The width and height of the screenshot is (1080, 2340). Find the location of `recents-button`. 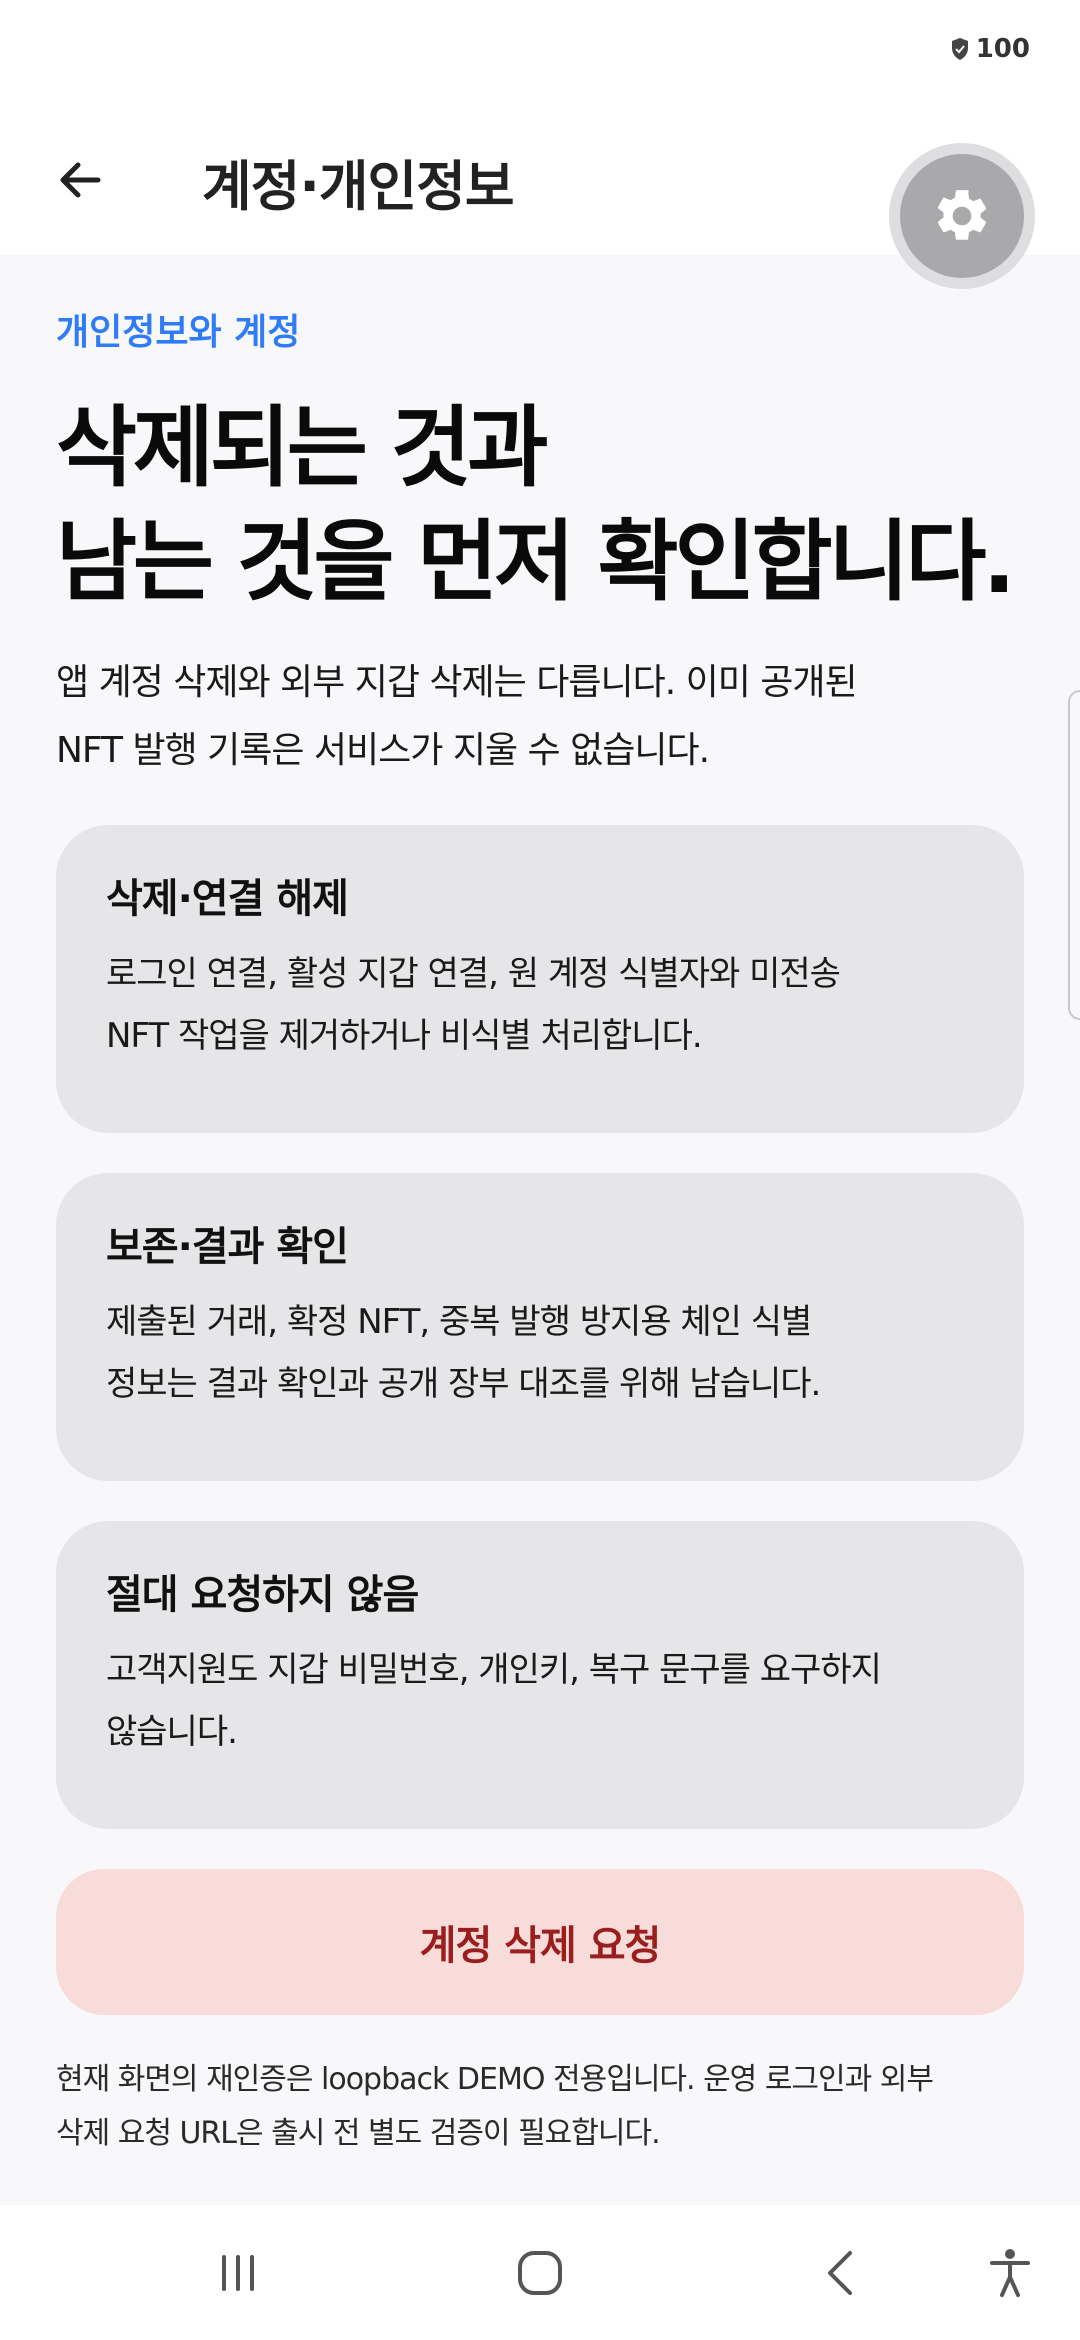

recents-button is located at coordinates (238, 2272).